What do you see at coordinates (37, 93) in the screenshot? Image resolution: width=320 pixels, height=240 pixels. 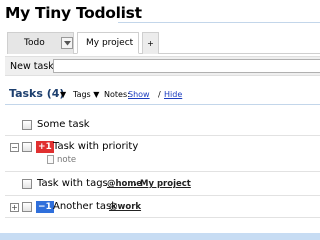 I see `tasks-title: Tasks (4)` at bounding box center [37, 93].